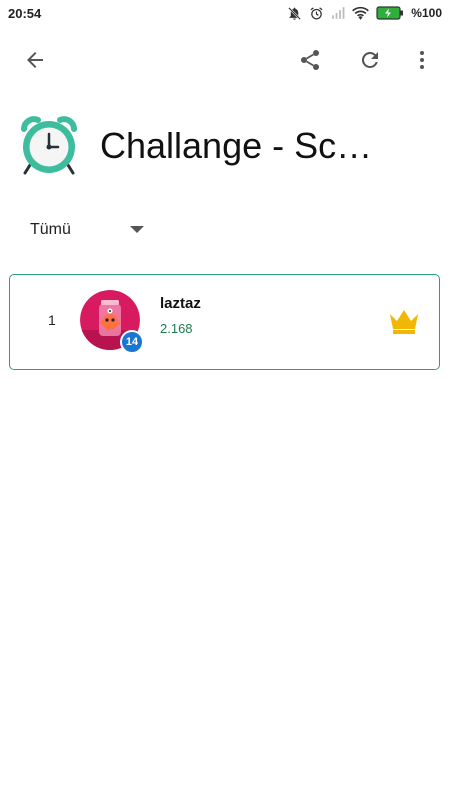  I want to click on filter-selected-value: Tümü, so click(50, 229).